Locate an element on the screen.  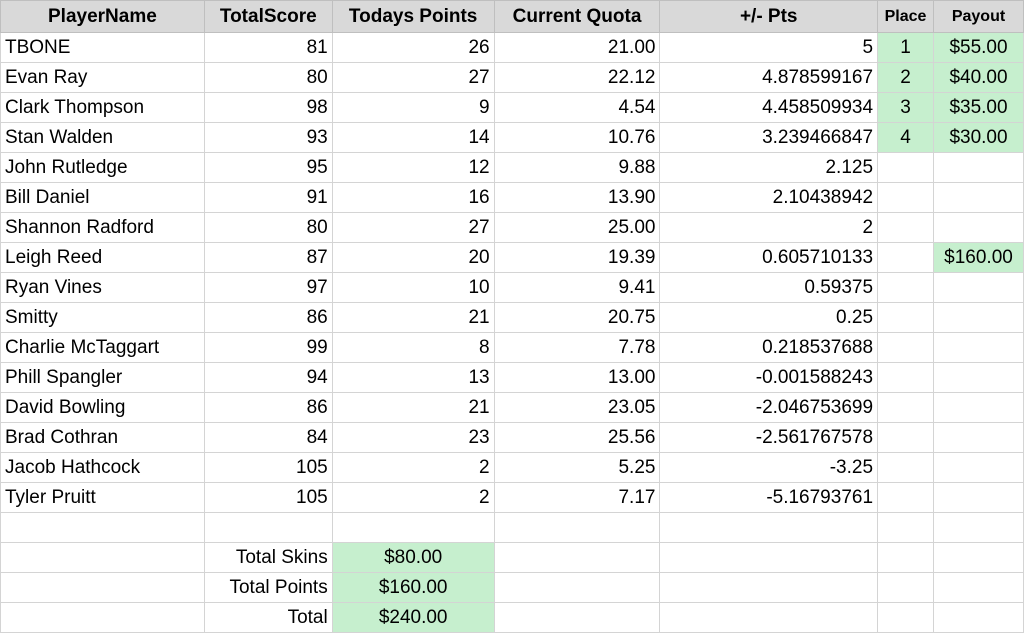
cell-place: 1 is located at coordinates (905, 47).